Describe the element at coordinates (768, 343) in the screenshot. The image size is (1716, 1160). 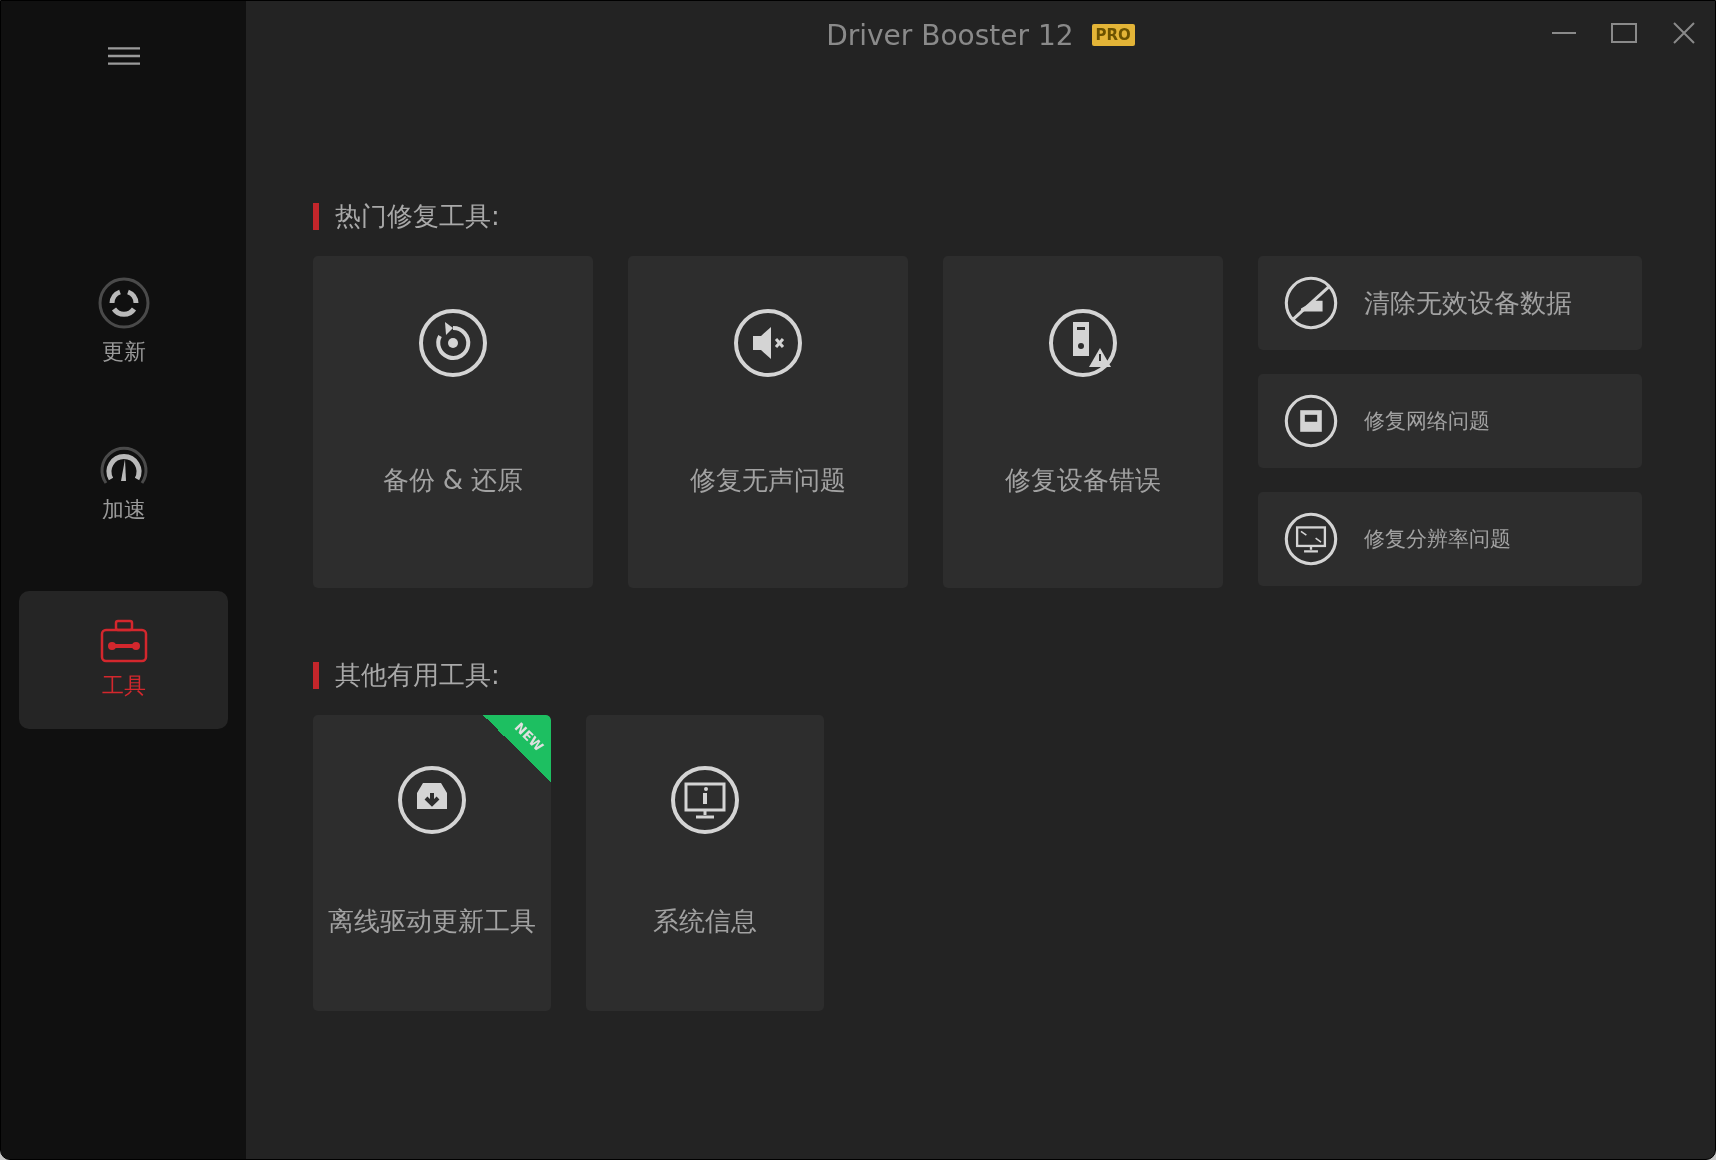
I see `mute-icon` at that location.